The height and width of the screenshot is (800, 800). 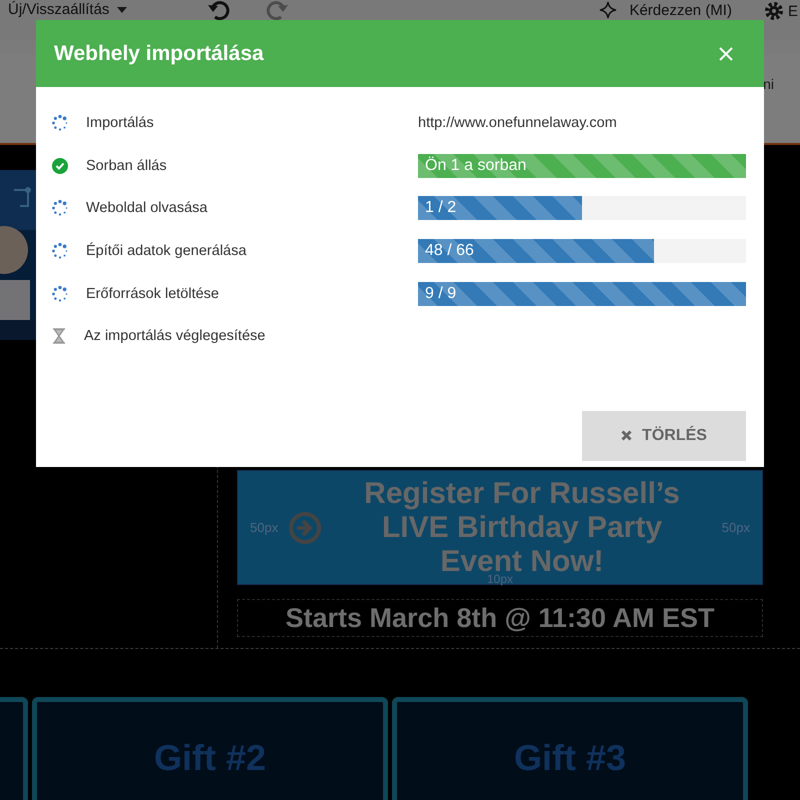 What do you see at coordinates (126, 166) in the screenshot?
I see `step-label: Sorban állás` at bounding box center [126, 166].